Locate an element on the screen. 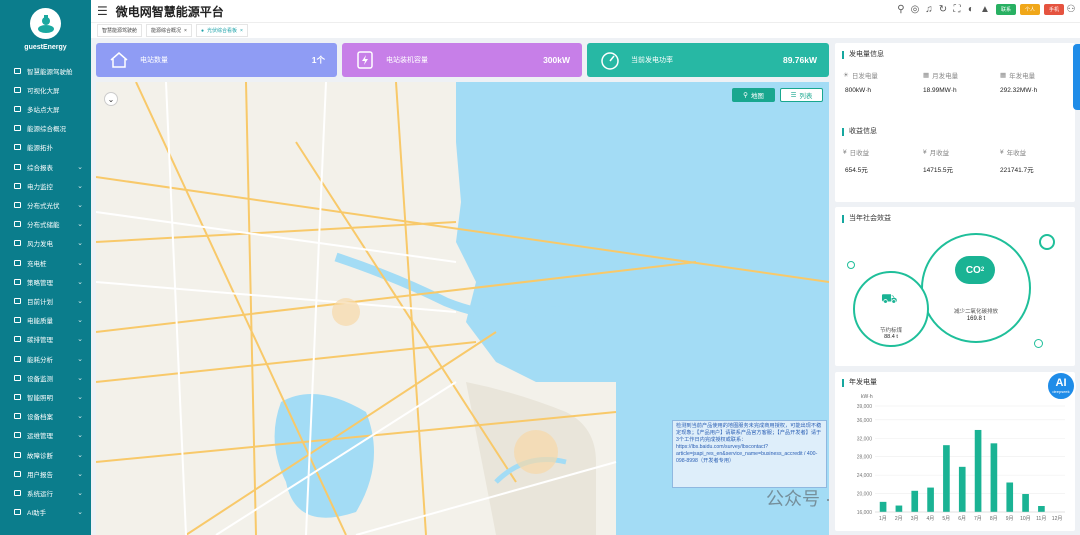 The width and height of the screenshot is (1080, 535). personal-badge: 个人 is located at coordinates (1029, 9).